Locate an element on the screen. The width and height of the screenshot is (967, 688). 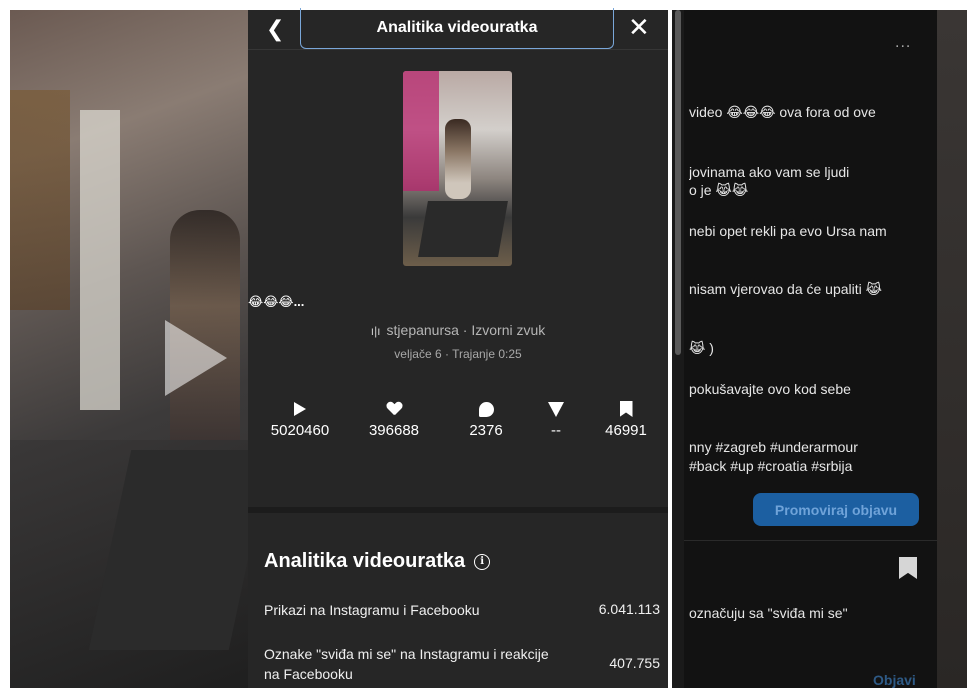
background-far-right is located at coordinates (952, 349).